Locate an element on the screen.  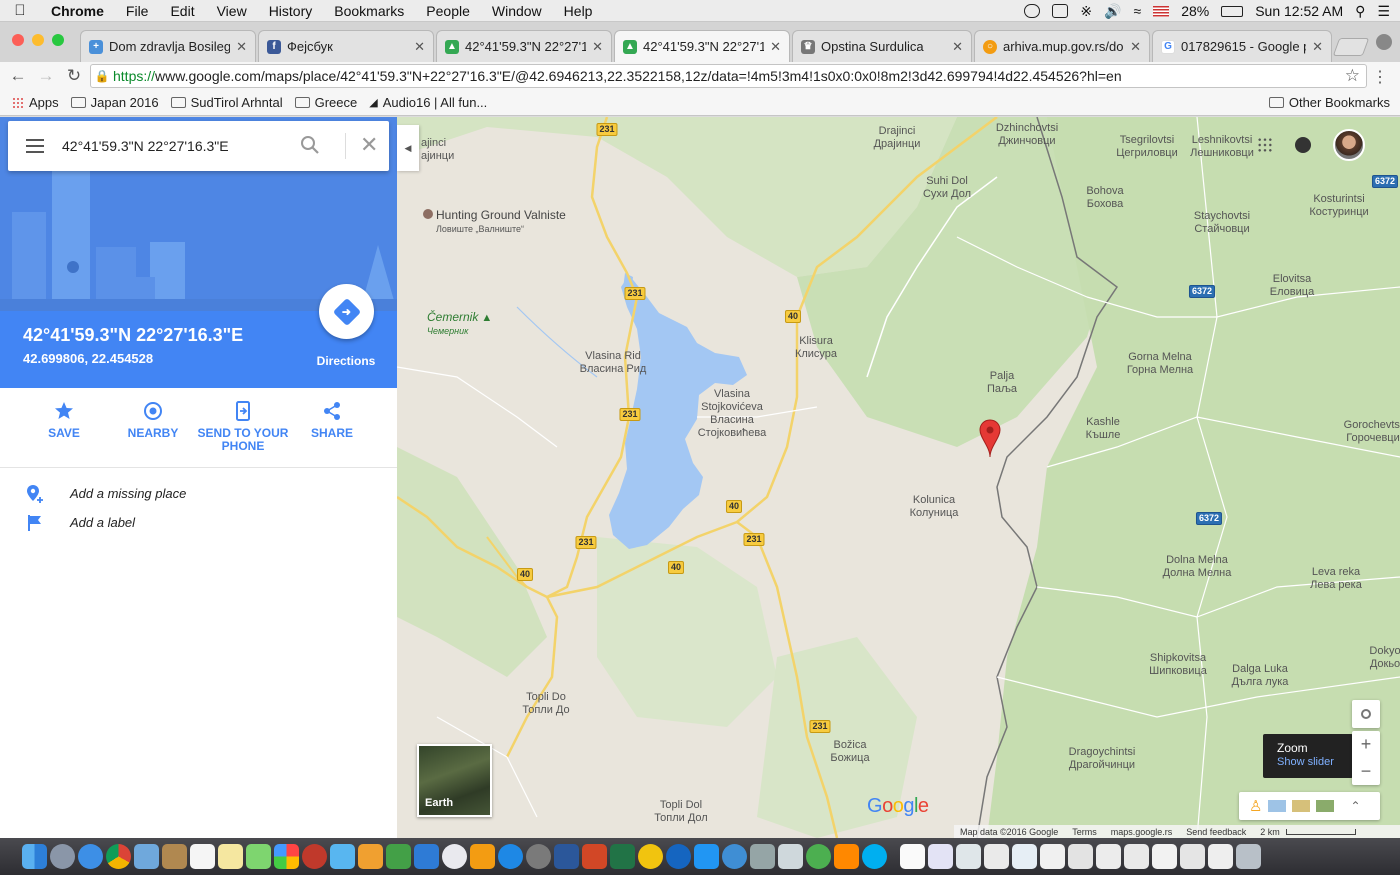
menu-file: File is located at coordinates (137, 11).